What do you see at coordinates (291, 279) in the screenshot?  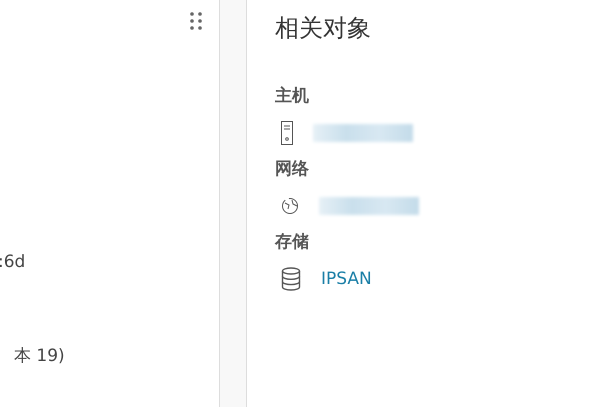 I see `database-icon` at bounding box center [291, 279].